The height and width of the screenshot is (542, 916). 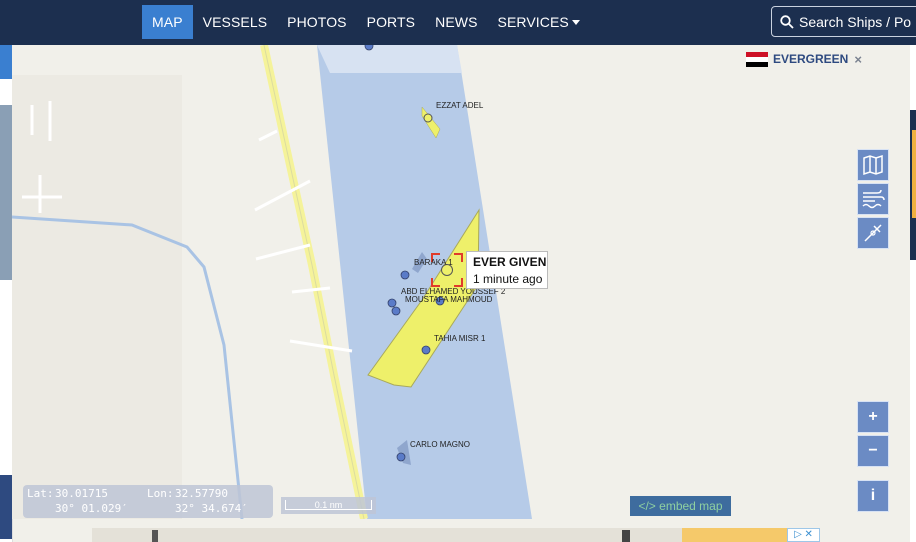 I want to click on vessel-label-moustafa-mahmoud: MOUSTAFA MAHMOUD, so click(x=448, y=299).